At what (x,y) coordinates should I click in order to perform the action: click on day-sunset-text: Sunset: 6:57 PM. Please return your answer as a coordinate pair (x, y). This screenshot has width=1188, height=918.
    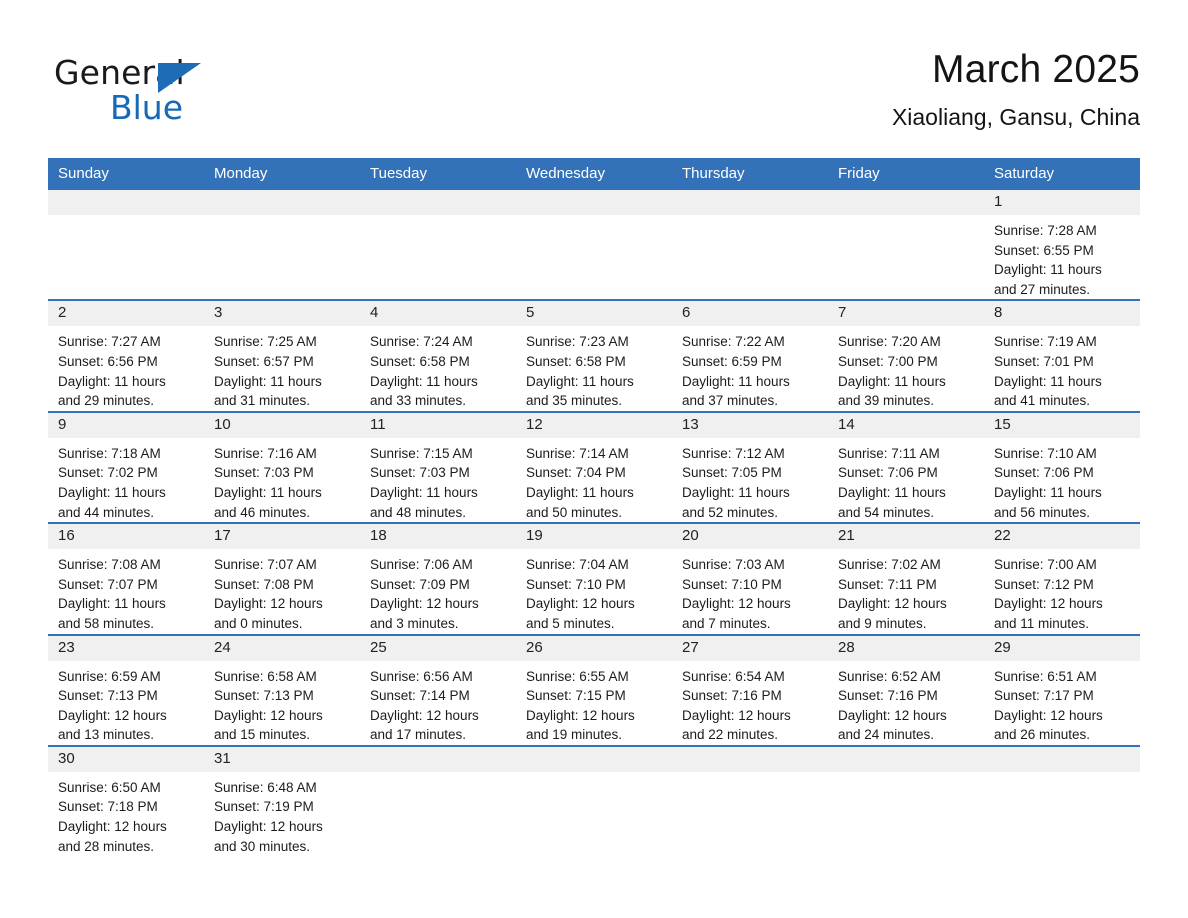
    Looking at the image, I should click on (264, 361).